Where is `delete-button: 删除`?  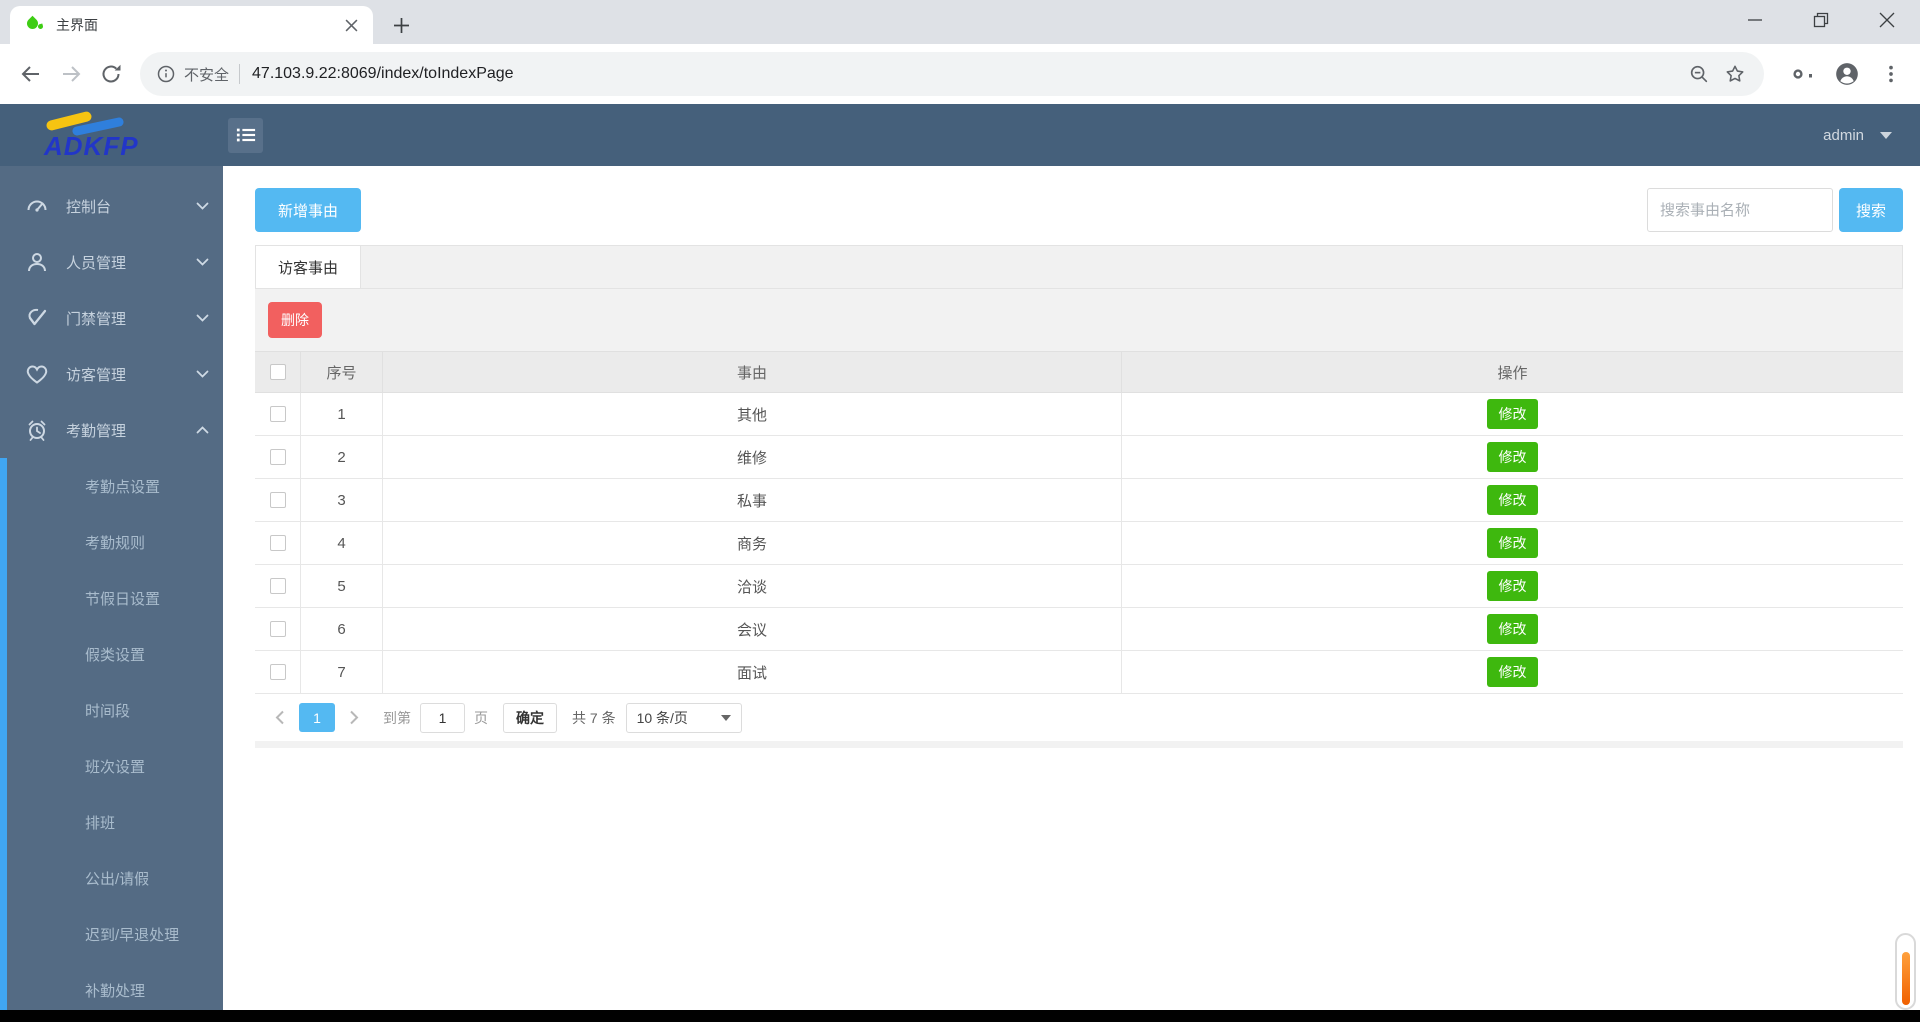 delete-button: 删除 is located at coordinates (295, 320).